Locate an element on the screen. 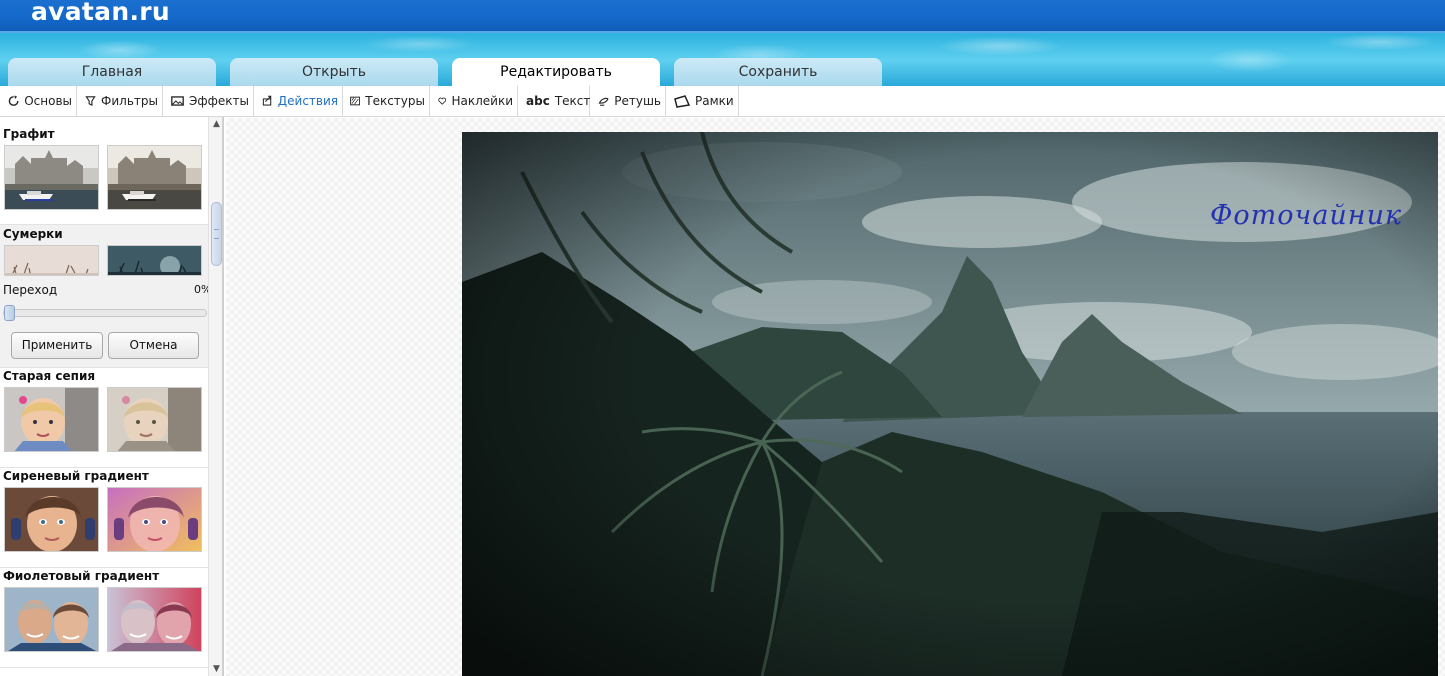 The image size is (1445, 676). group-title-twilight: Сумерки is located at coordinates (33, 234).